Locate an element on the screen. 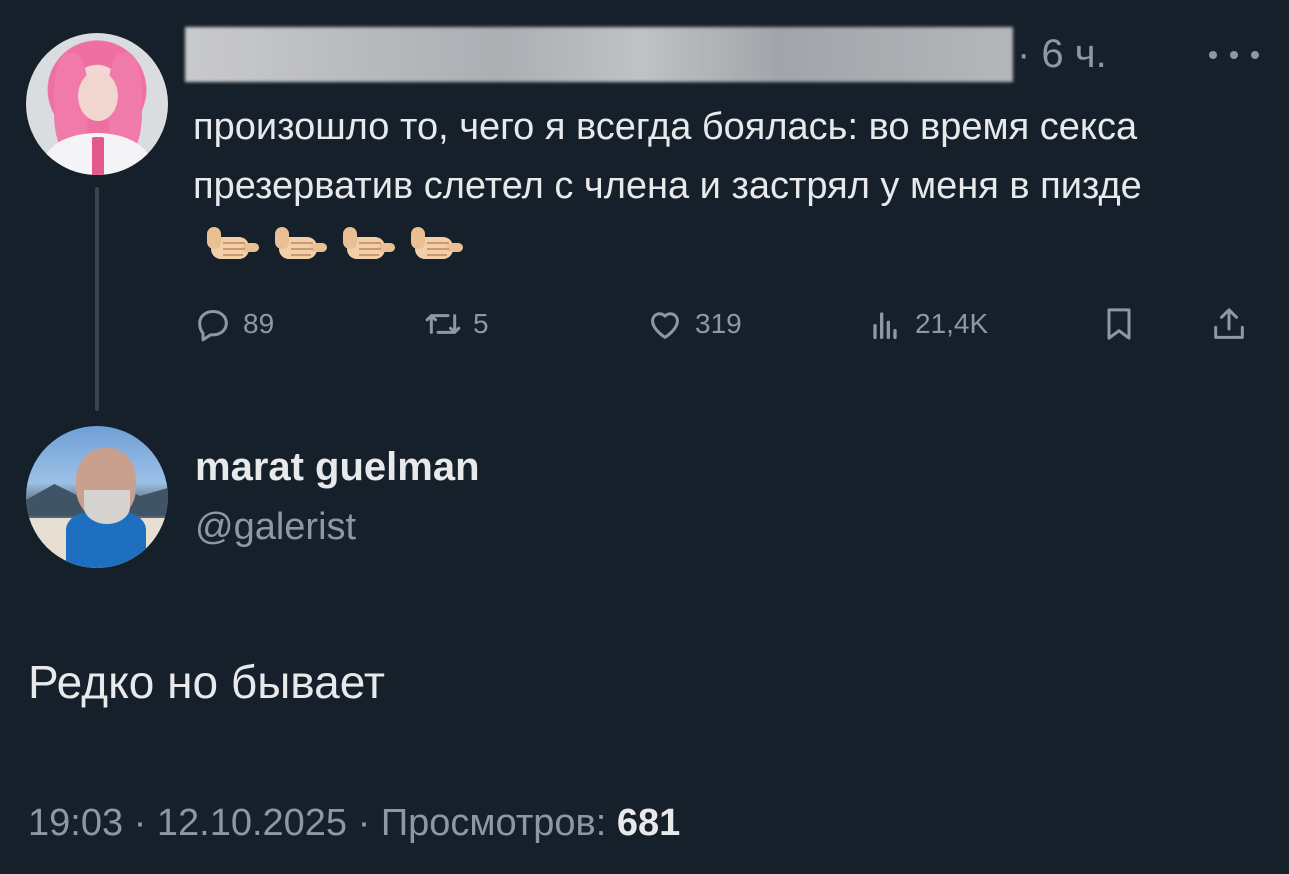 This screenshot has height=874, width=1289. retweet-button: 5 is located at coordinates (456, 324).